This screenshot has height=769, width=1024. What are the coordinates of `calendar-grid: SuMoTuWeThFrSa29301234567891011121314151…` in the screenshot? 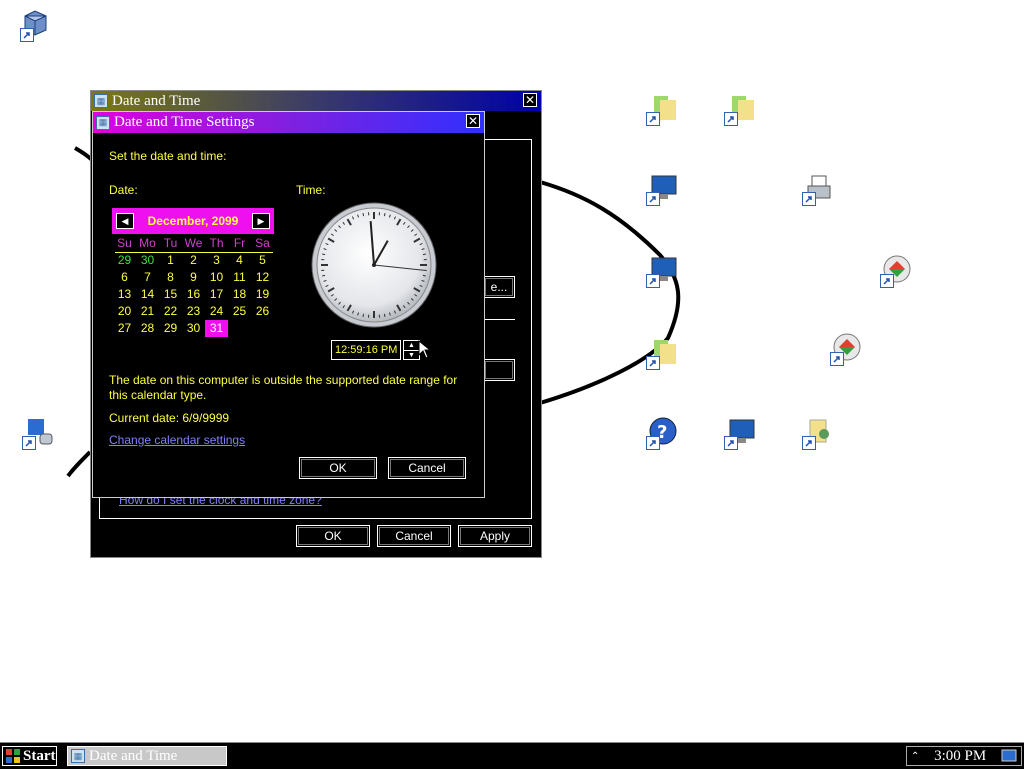 It's located at (194, 286).